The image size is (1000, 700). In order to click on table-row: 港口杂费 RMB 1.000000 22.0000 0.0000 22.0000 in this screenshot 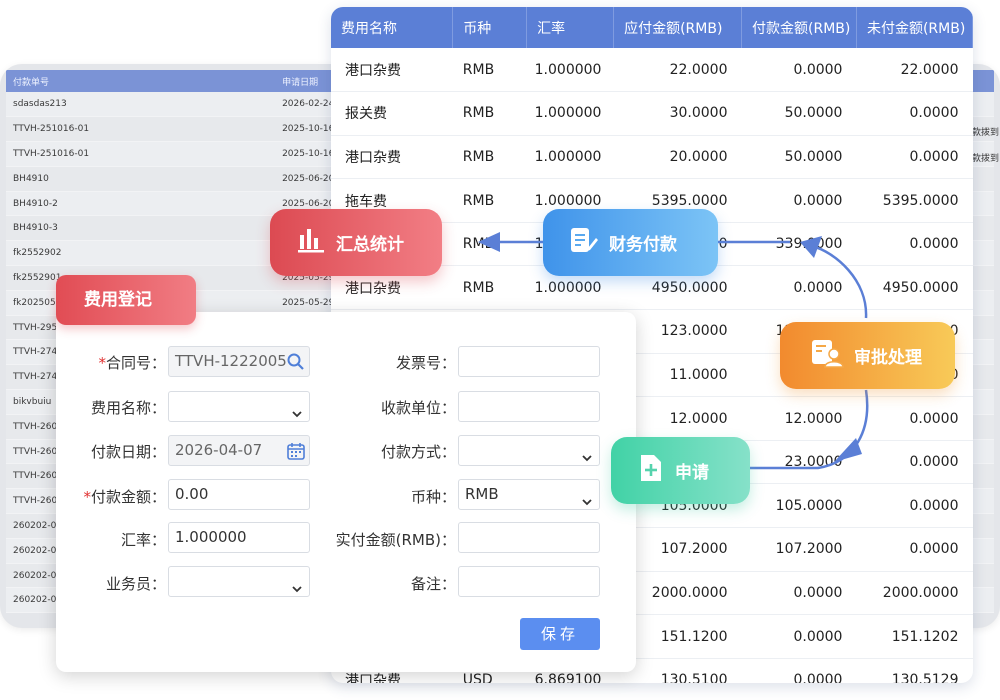, I will do `click(652, 70)`.